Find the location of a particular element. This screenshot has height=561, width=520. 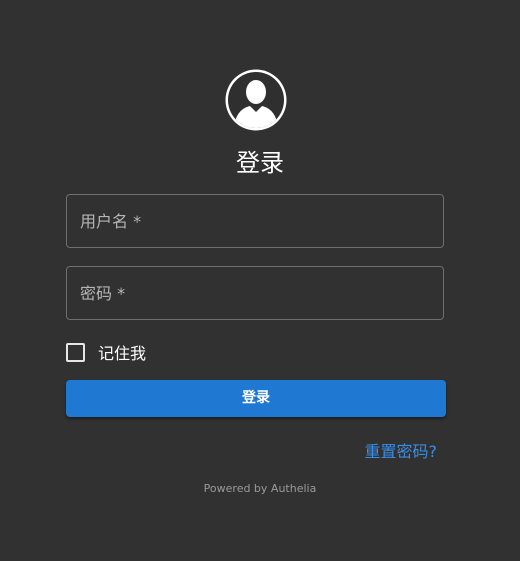

password-field: 密码 * is located at coordinates (255, 293).